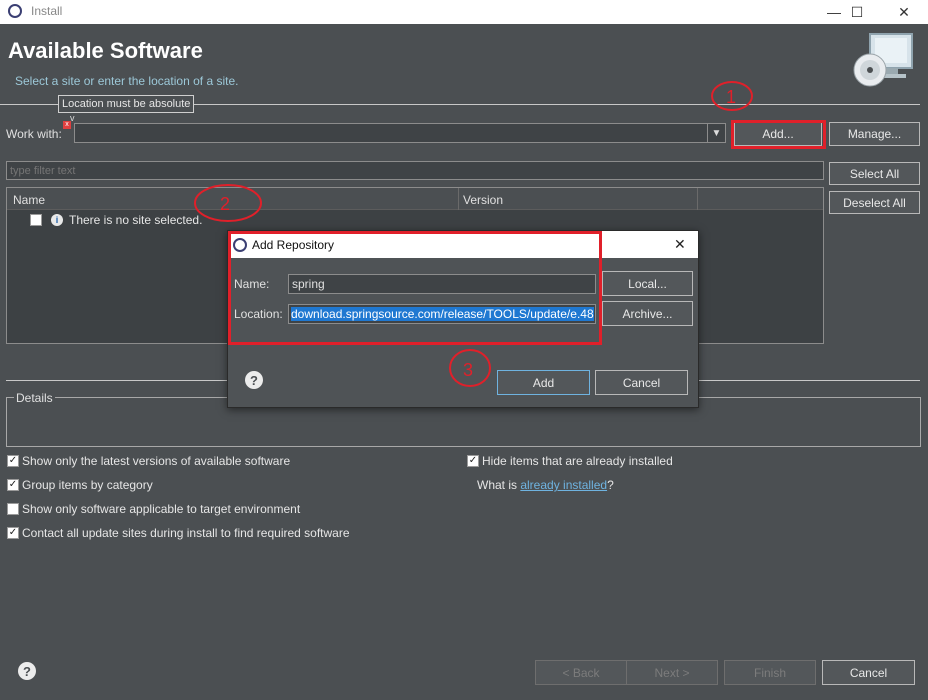 This screenshot has width=928, height=700. What do you see at coordinates (468, 370) in the screenshot?
I see `annotation-mark-3: 3` at bounding box center [468, 370].